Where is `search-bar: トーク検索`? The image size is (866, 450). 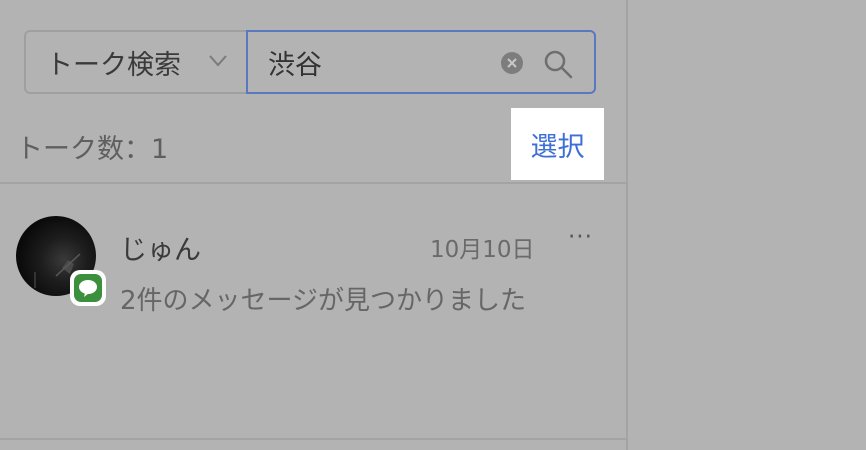
search-bar: トーク検索 is located at coordinates (310, 62).